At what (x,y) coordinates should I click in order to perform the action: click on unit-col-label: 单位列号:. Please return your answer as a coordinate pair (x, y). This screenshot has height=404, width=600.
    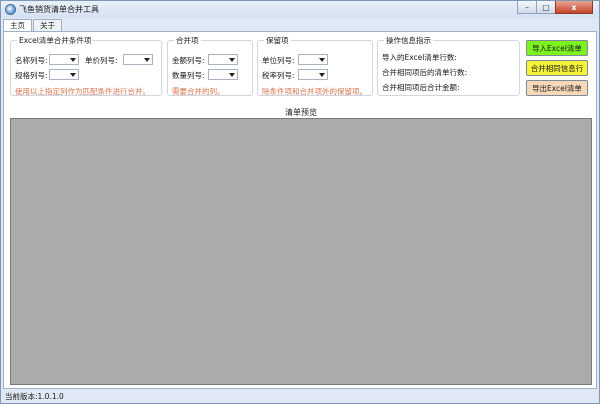
    Looking at the image, I should click on (278, 60).